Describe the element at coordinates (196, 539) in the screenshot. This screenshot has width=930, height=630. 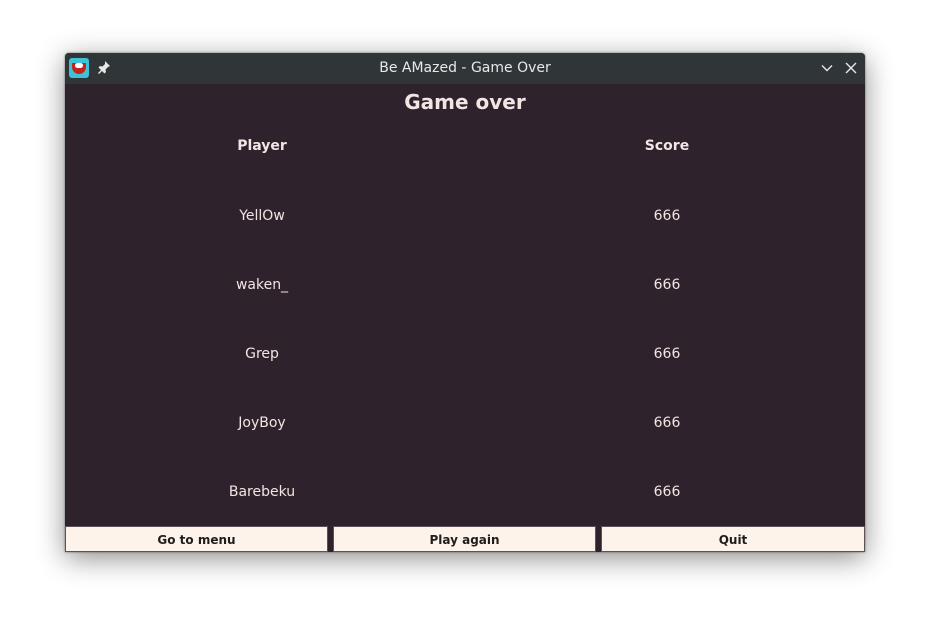
I see `go-to-menu-button: Go to menu` at that location.